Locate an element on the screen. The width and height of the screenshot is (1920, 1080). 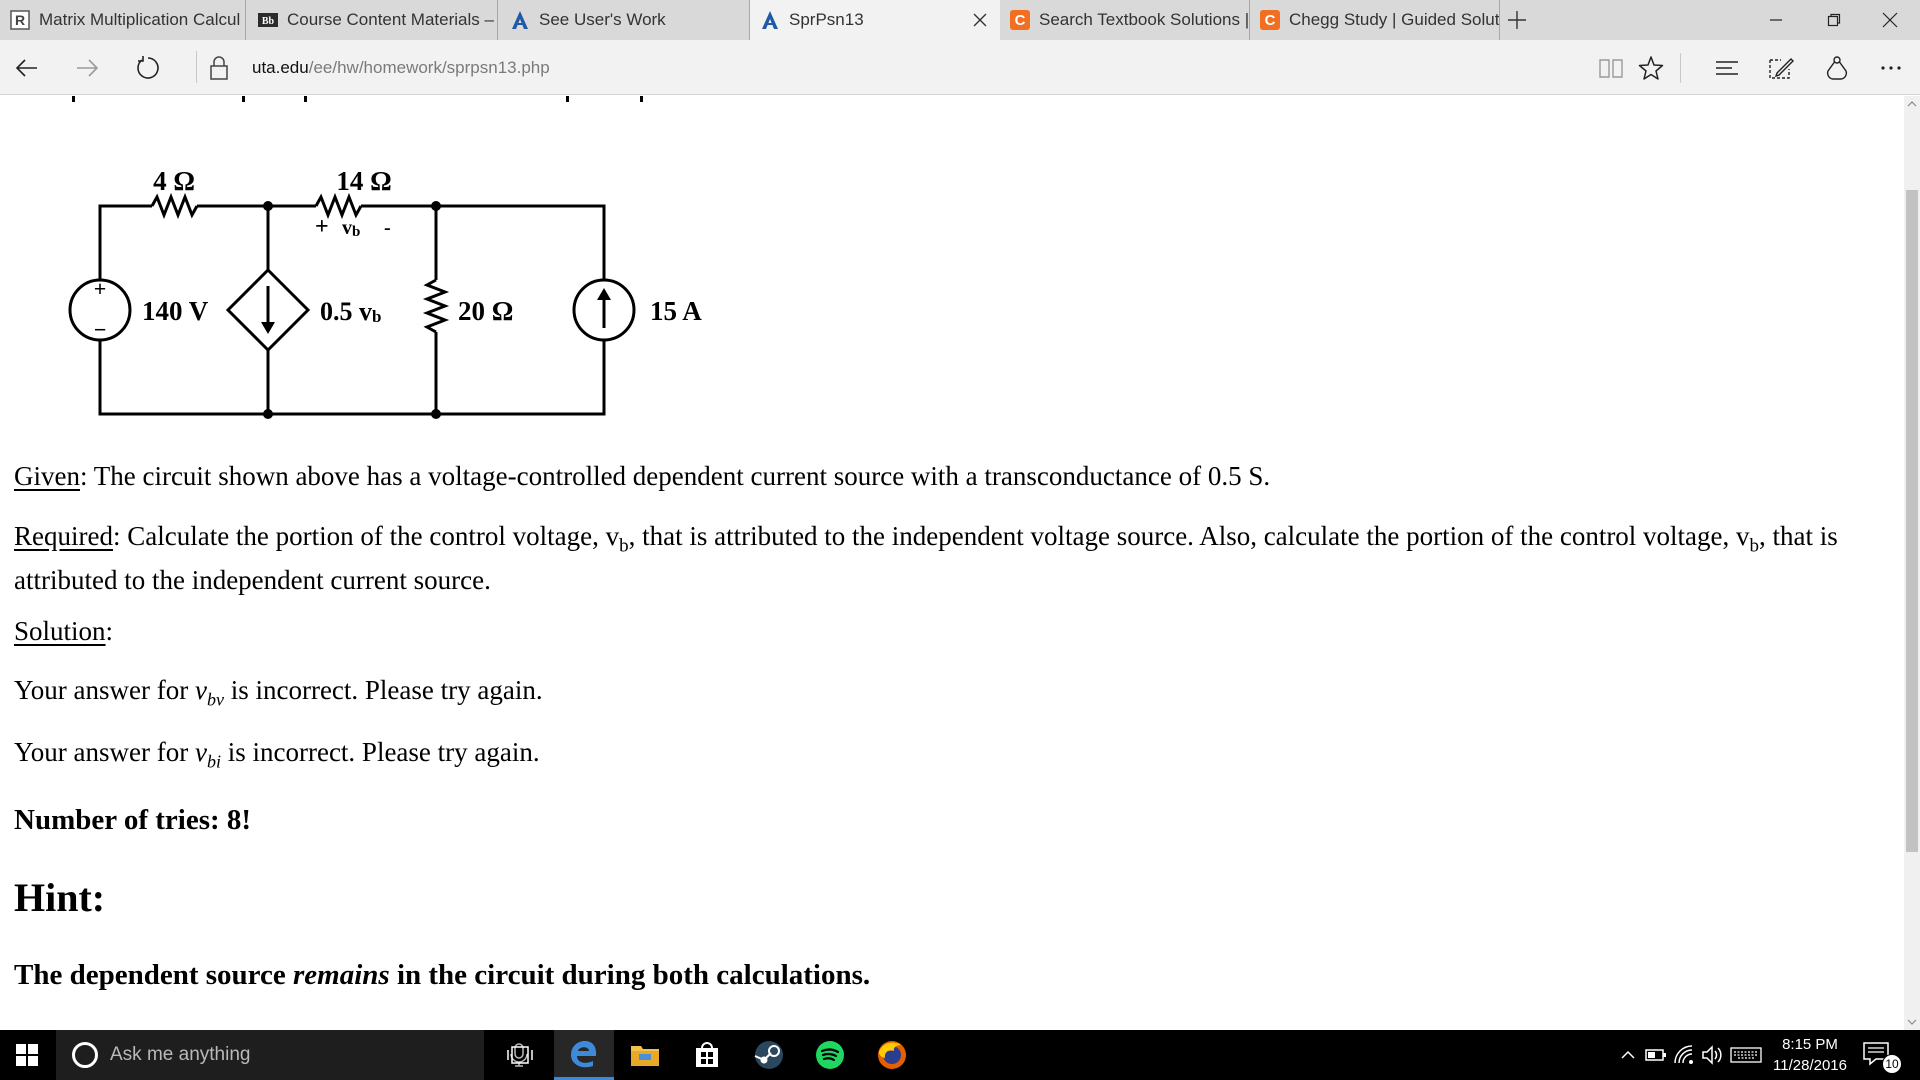
web-note-button is located at coordinates (1781, 68).